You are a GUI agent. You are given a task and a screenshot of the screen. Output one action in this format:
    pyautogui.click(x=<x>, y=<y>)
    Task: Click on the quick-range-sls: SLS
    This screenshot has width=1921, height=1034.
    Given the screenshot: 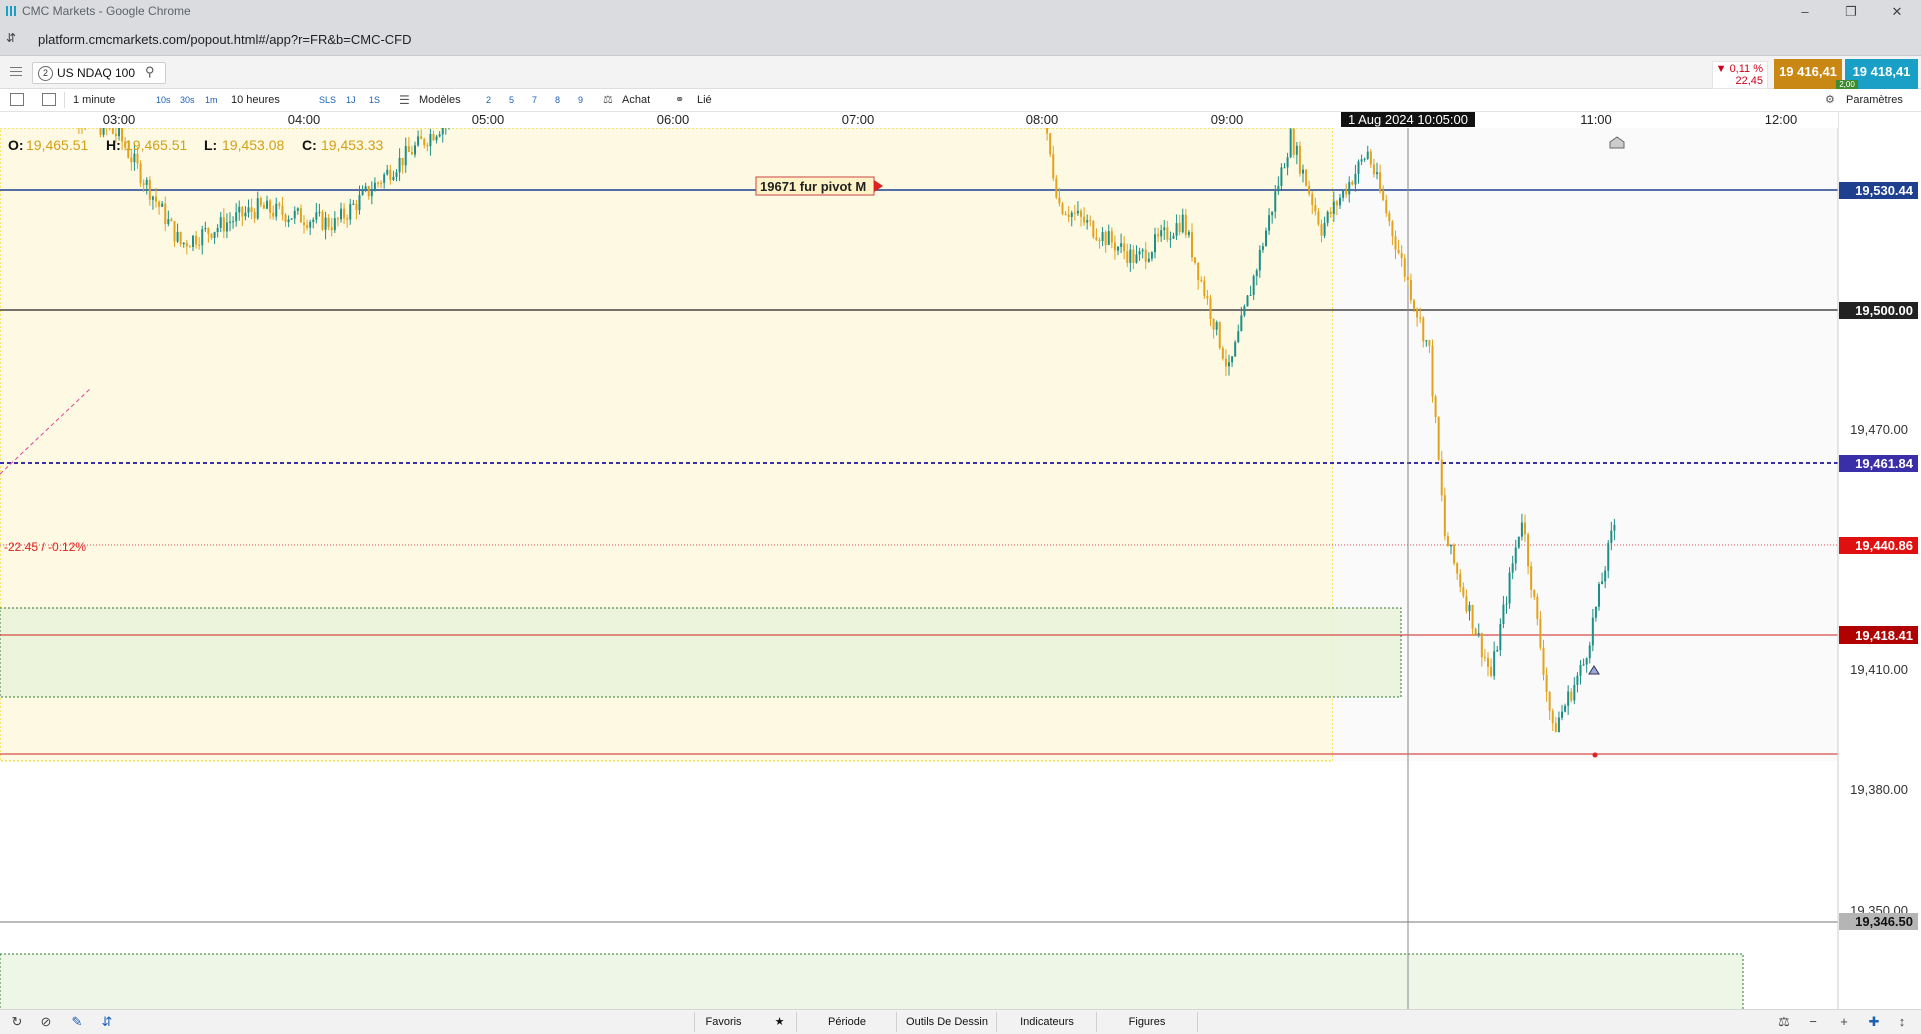 What is the action you would take?
    pyautogui.click(x=327, y=100)
    